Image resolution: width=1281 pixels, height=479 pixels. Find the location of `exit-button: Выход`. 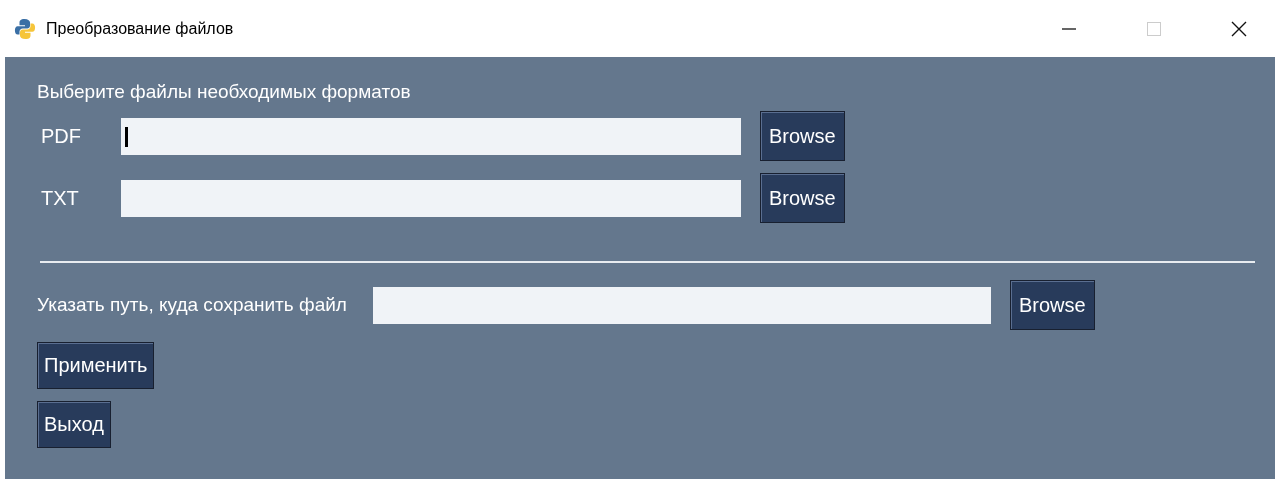

exit-button: Выход is located at coordinates (74, 424).